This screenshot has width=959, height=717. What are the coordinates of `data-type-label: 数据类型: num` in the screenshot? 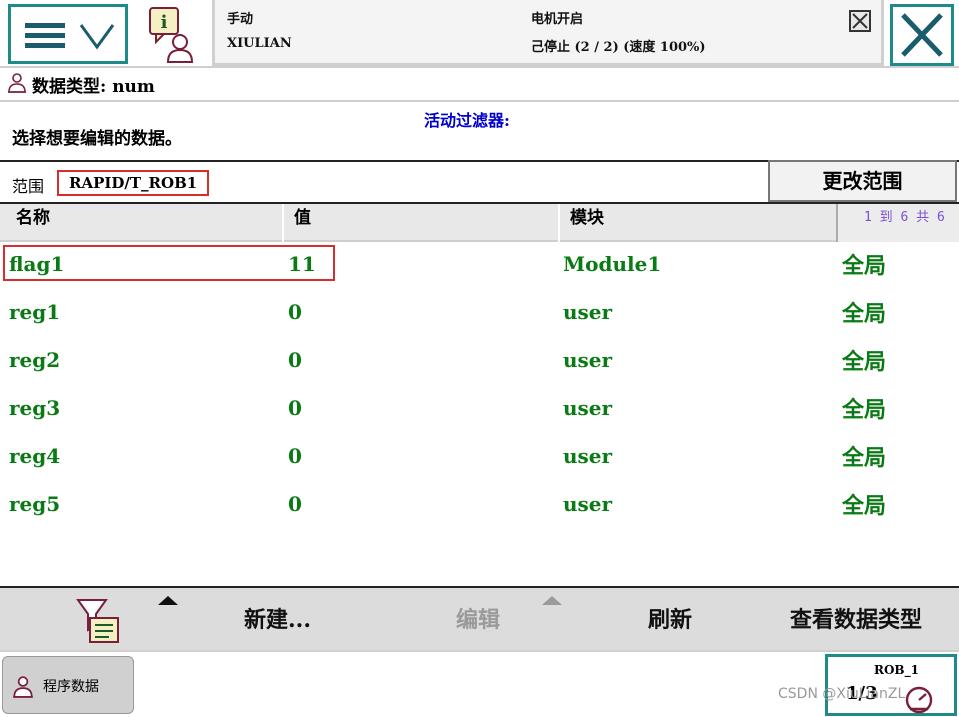 It's located at (93, 87).